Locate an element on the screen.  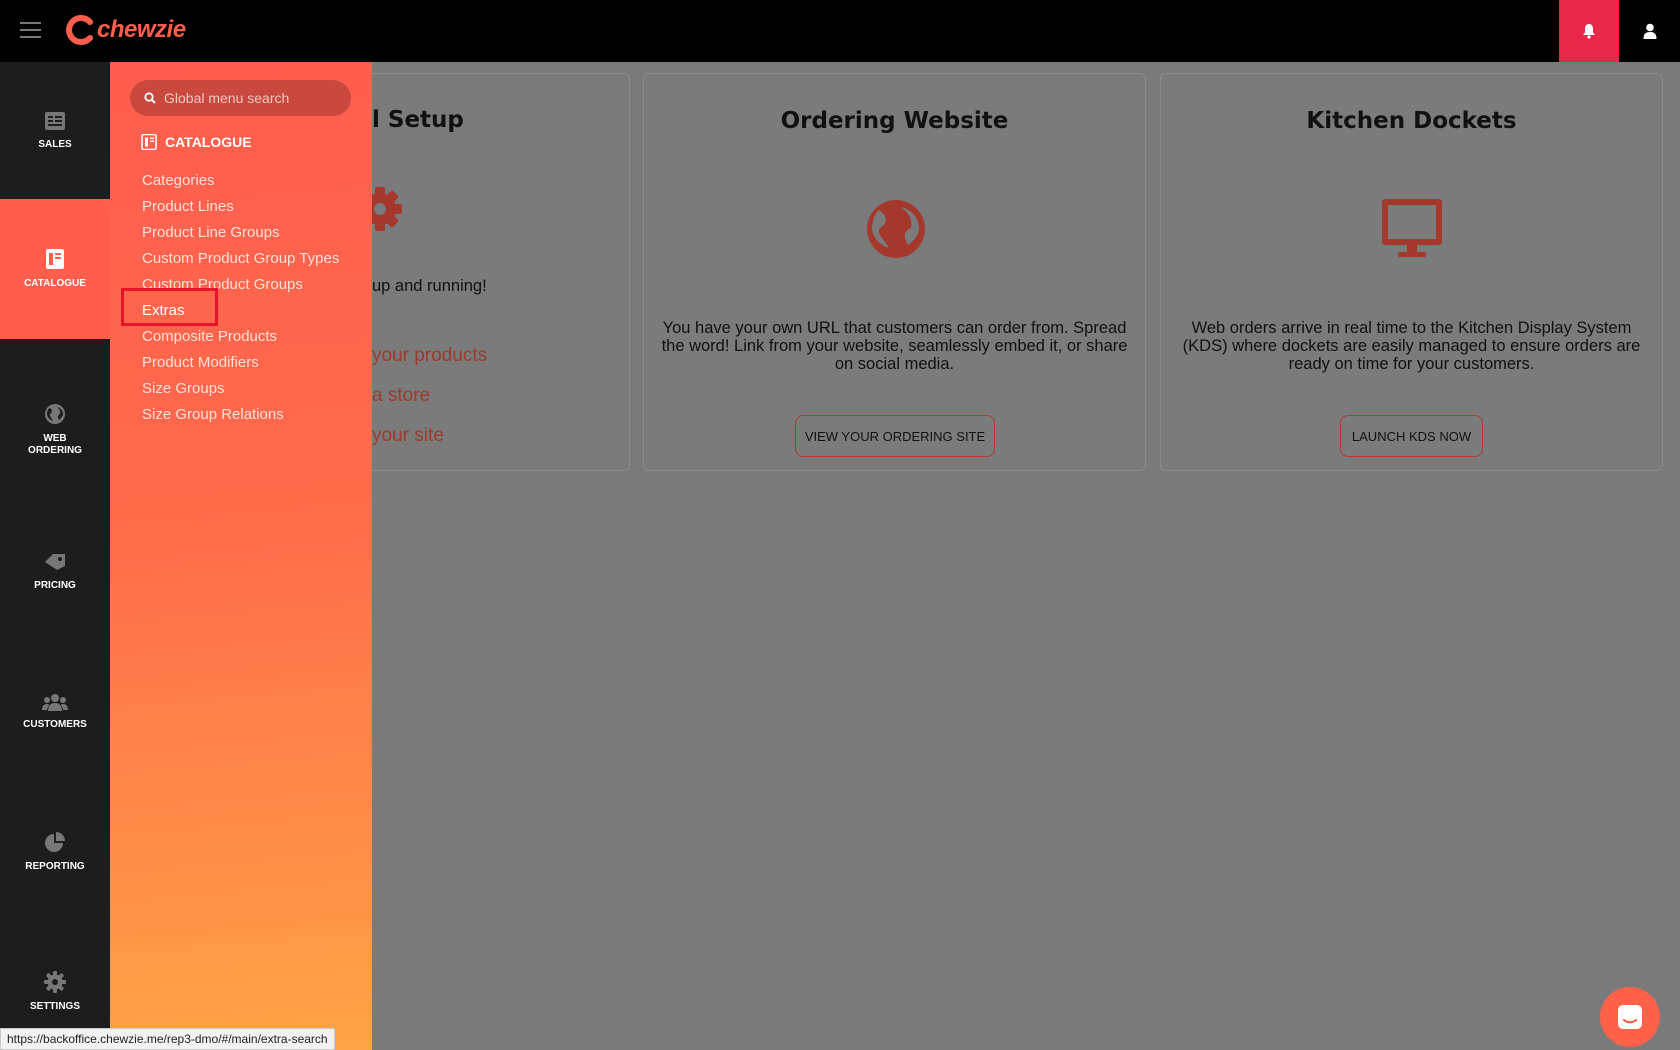
catalogue-section-heading: CATALOGUE is located at coordinates (196, 142).